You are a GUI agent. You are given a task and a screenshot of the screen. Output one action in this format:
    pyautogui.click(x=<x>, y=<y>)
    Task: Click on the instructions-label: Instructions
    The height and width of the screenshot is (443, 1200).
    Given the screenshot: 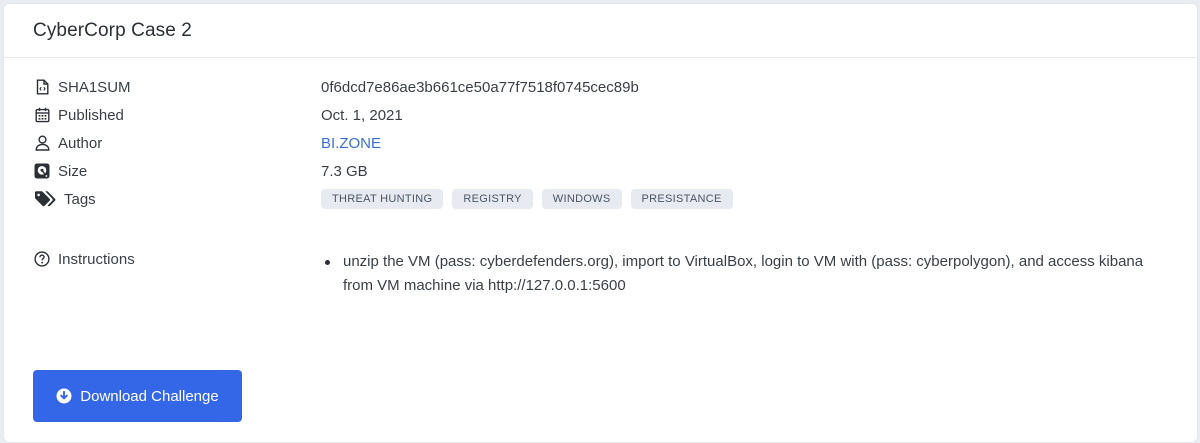 What is the action you would take?
    pyautogui.click(x=96, y=259)
    